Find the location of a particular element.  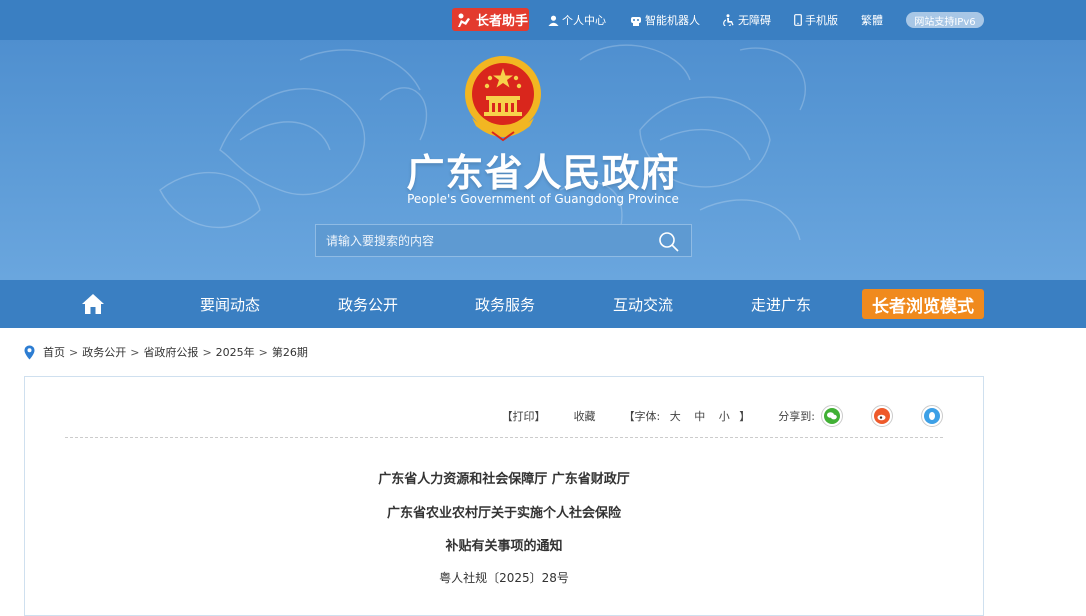

elder-assistant-button: 长者助手 is located at coordinates (490, 19).